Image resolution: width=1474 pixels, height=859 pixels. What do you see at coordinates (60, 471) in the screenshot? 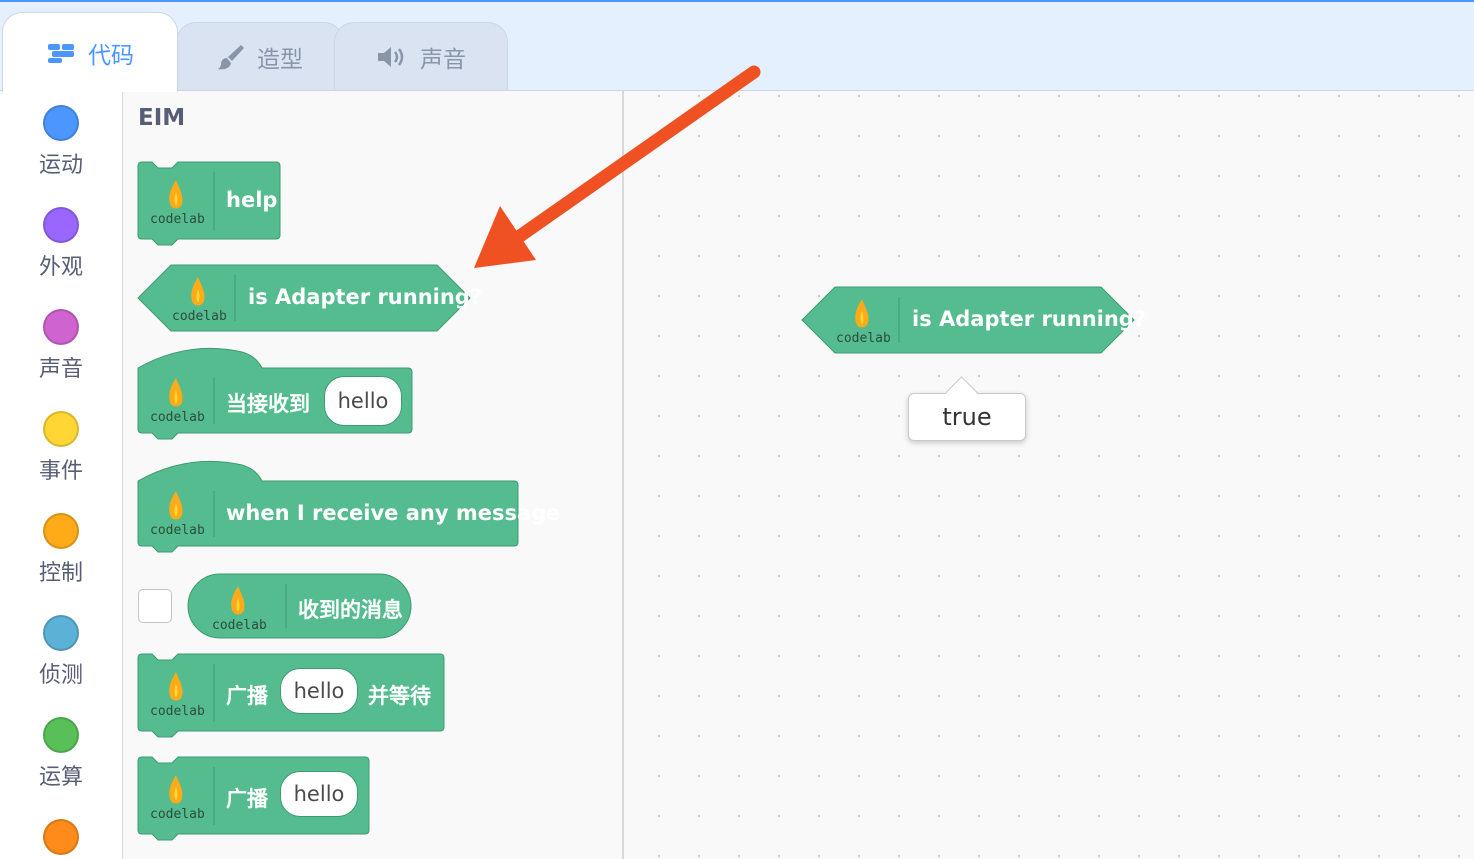
I see `category-label: 事件` at bounding box center [60, 471].